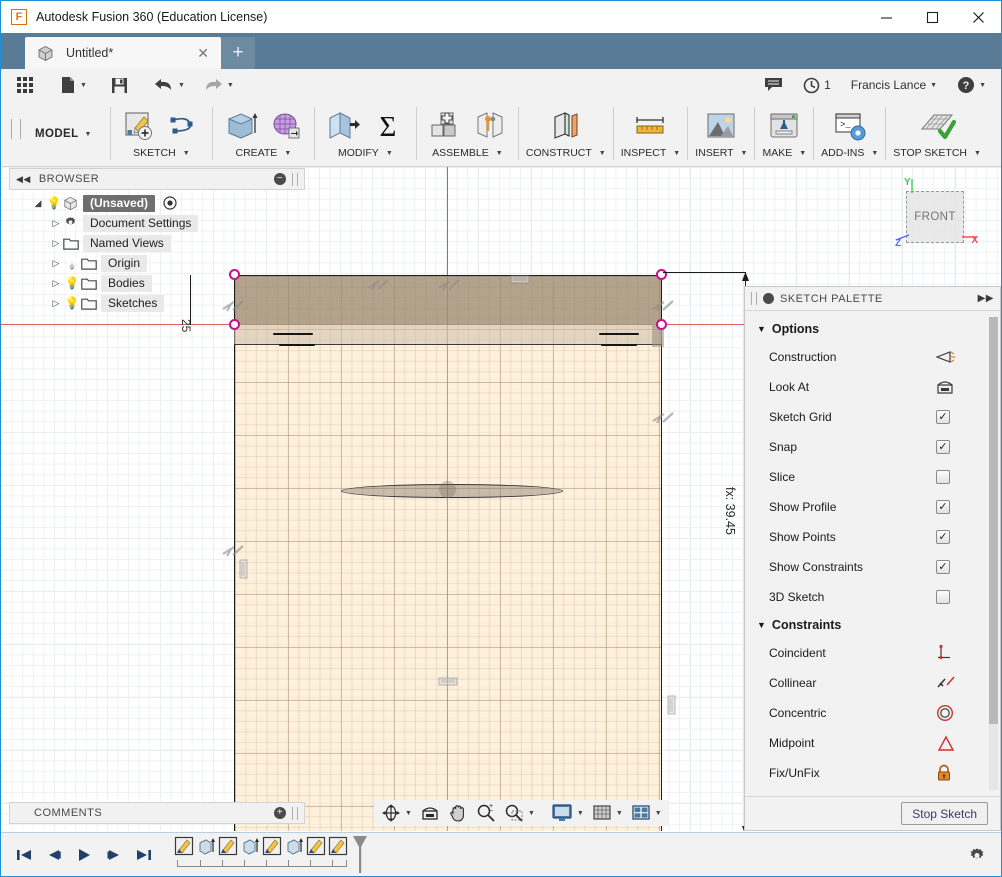 The width and height of the screenshot is (1002, 877). What do you see at coordinates (139, 126) in the screenshot?
I see `create-sketch-icon` at bounding box center [139, 126].